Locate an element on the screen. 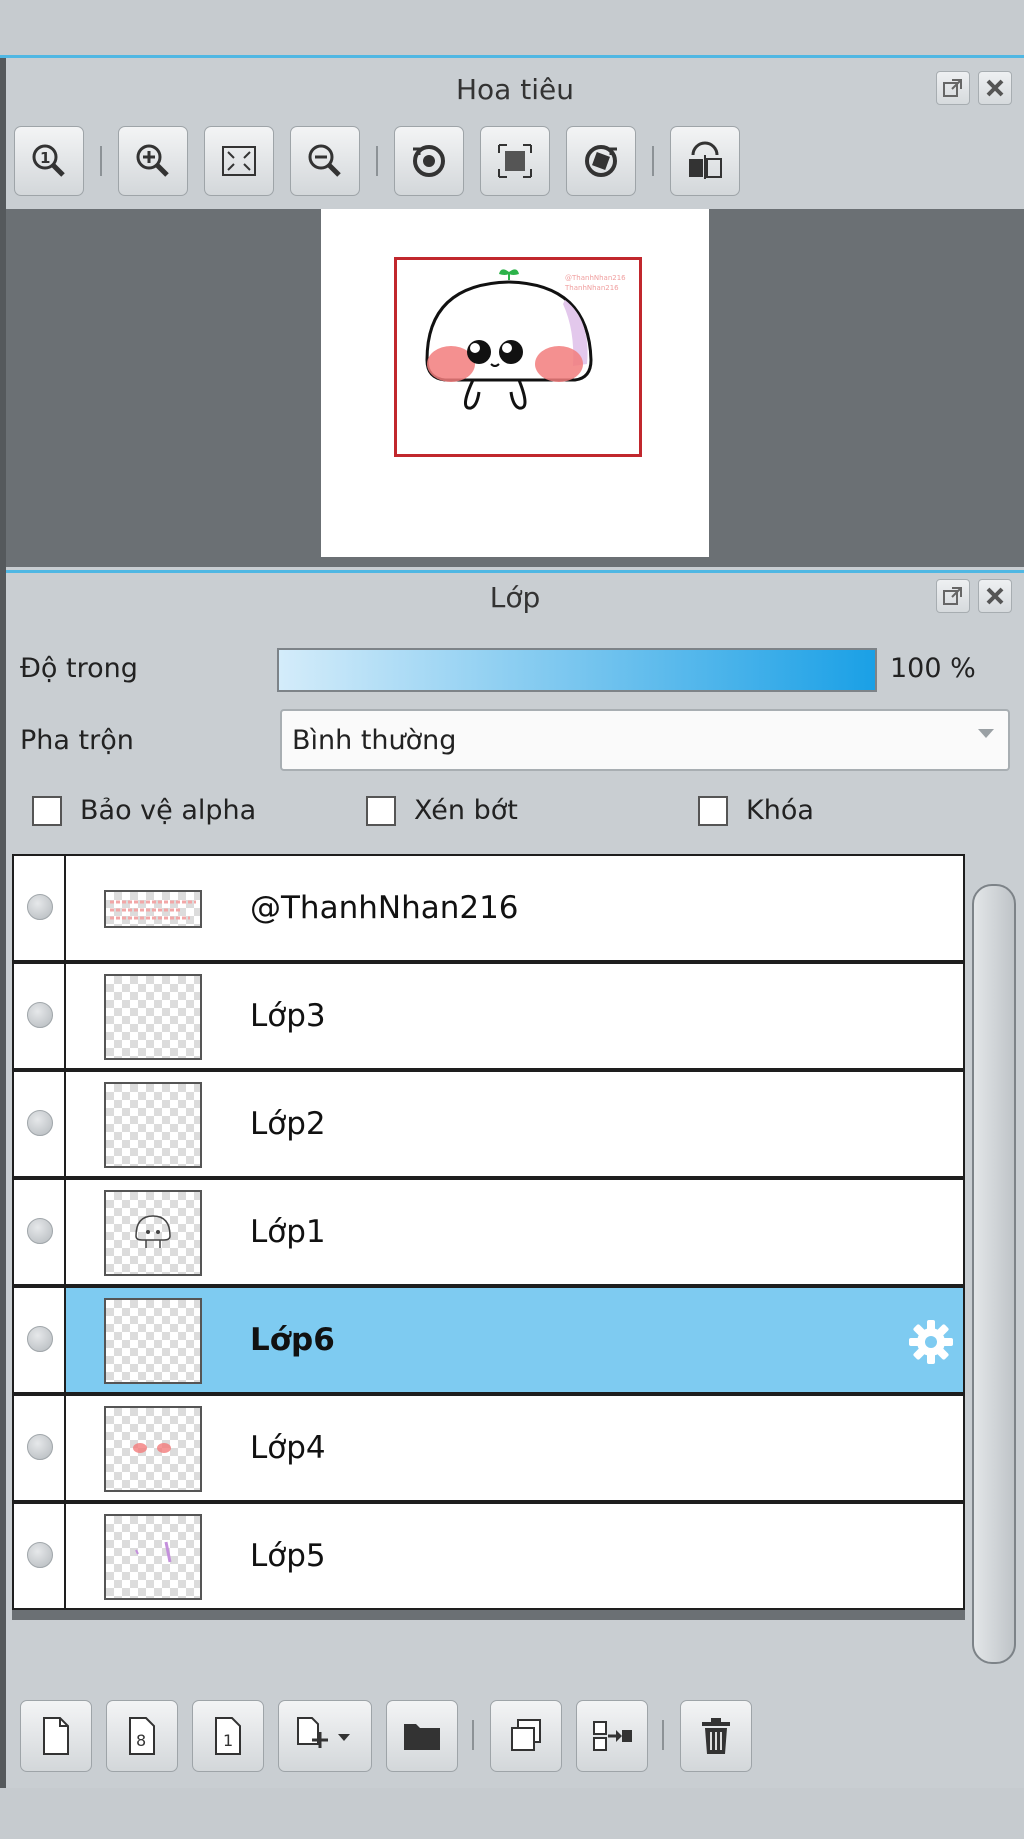 The image size is (1024, 1839). opacity-slider is located at coordinates (577, 670).